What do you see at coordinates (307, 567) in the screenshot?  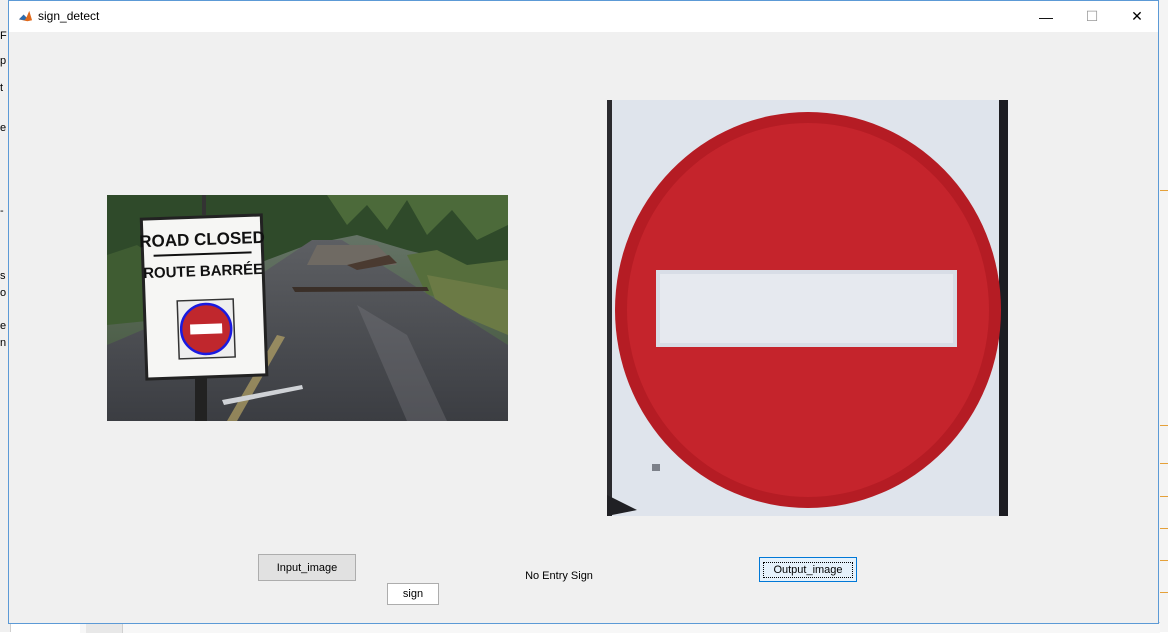 I see `input-image-button: Input_image` at bounding box center [307, 567].